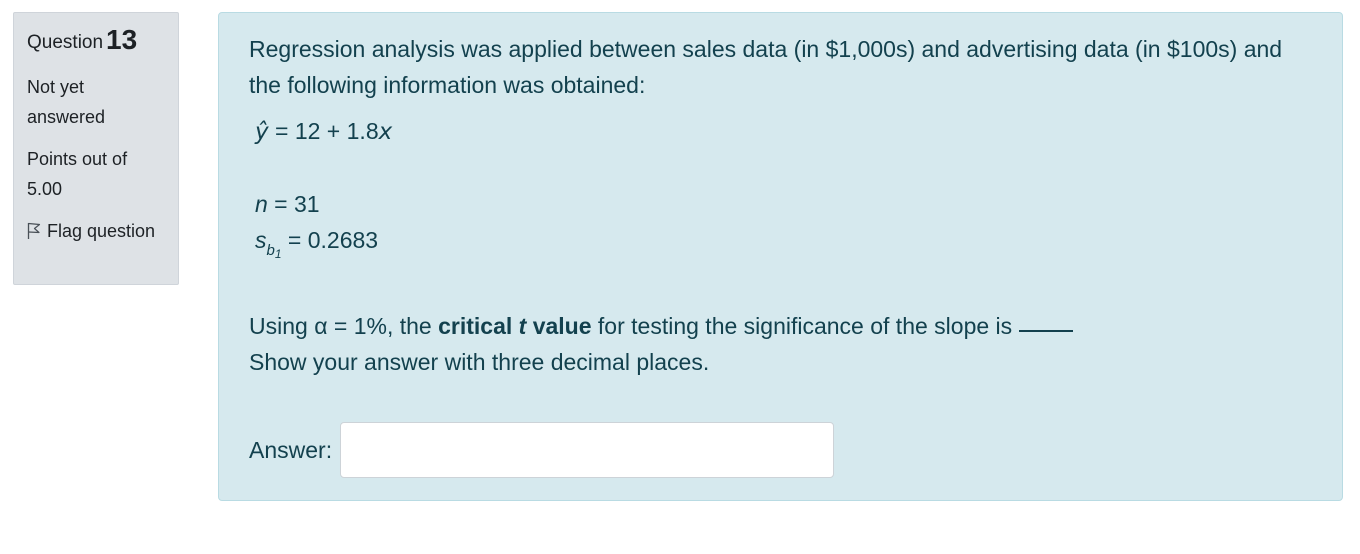  I want to click on sample-size-line: n = 31, so click(780, 204).